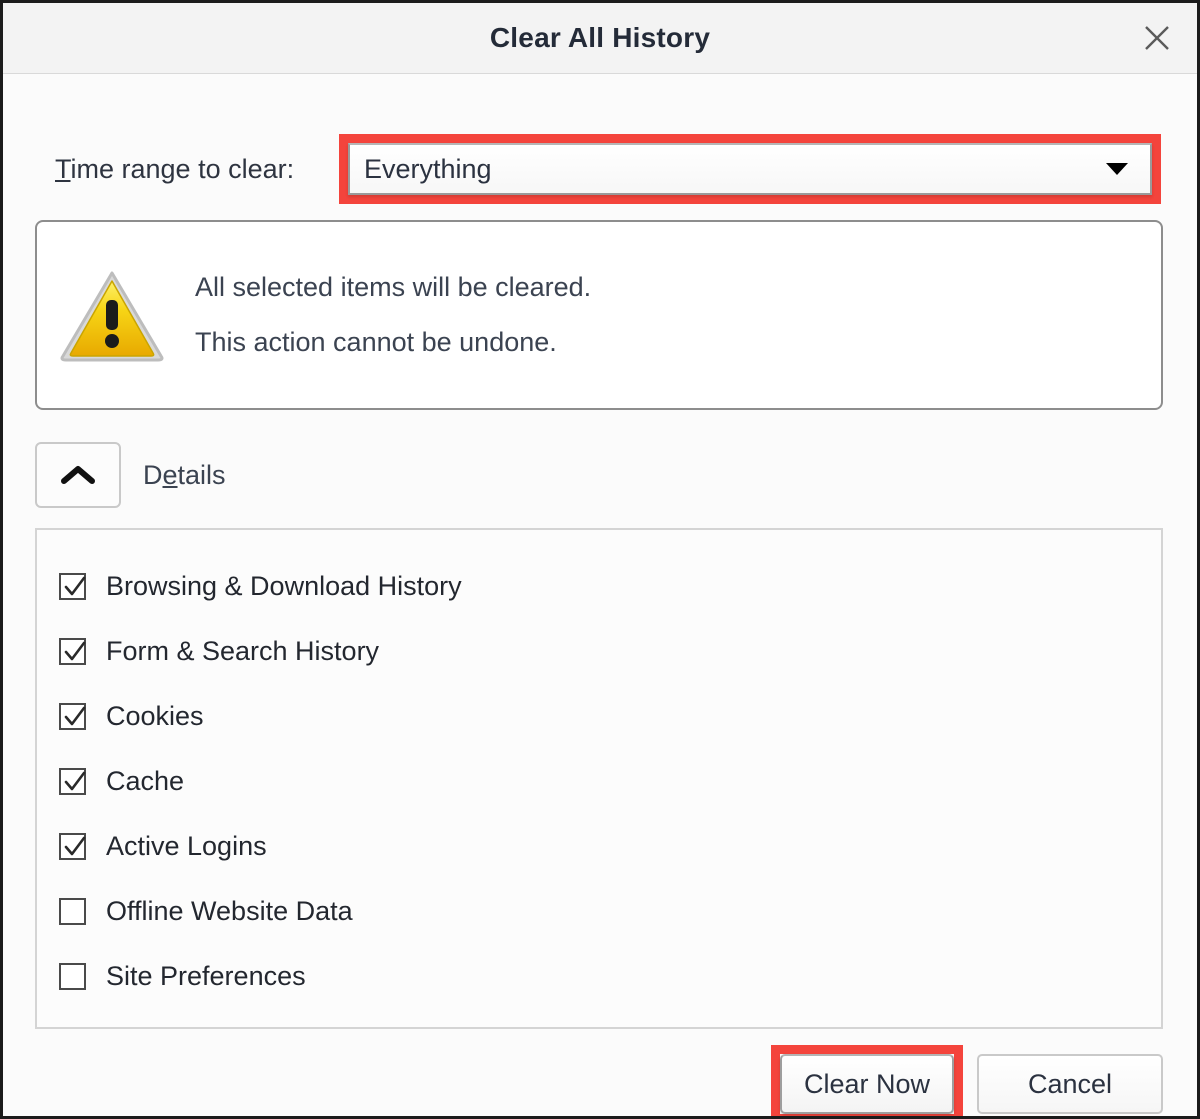 The height and width of the screenshot is (1119, 1200). What do you see at coordinates (599, 846) in the screenshot?
I see `checklist-item: Active Logins` at bounding box center [599, 846].